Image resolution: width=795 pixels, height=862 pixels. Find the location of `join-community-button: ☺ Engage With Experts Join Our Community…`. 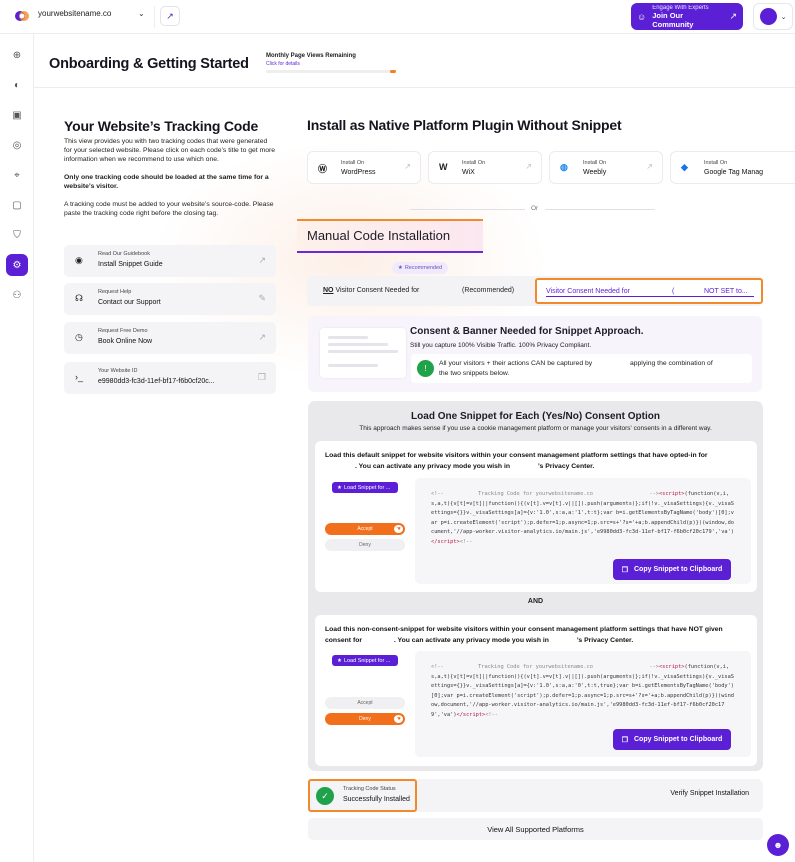

join-community-button: ☺ Engage With Experts Join Our Community… is located at coordinates (687, 16).